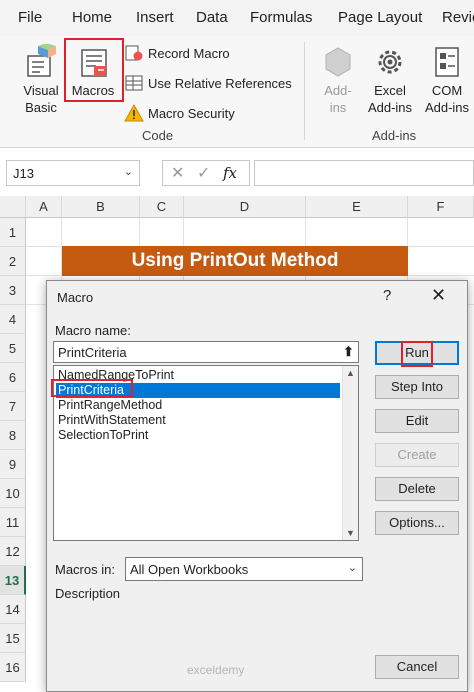  What do you see at coordinates (155, 17) in the screenshot?
I see `tab-insert: Insert` at bounding box center [155, 17].